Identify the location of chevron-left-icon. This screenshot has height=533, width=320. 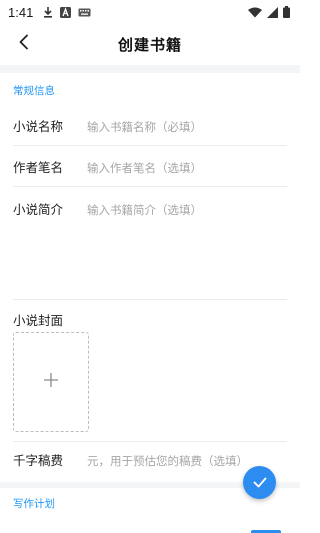
(24, 44).